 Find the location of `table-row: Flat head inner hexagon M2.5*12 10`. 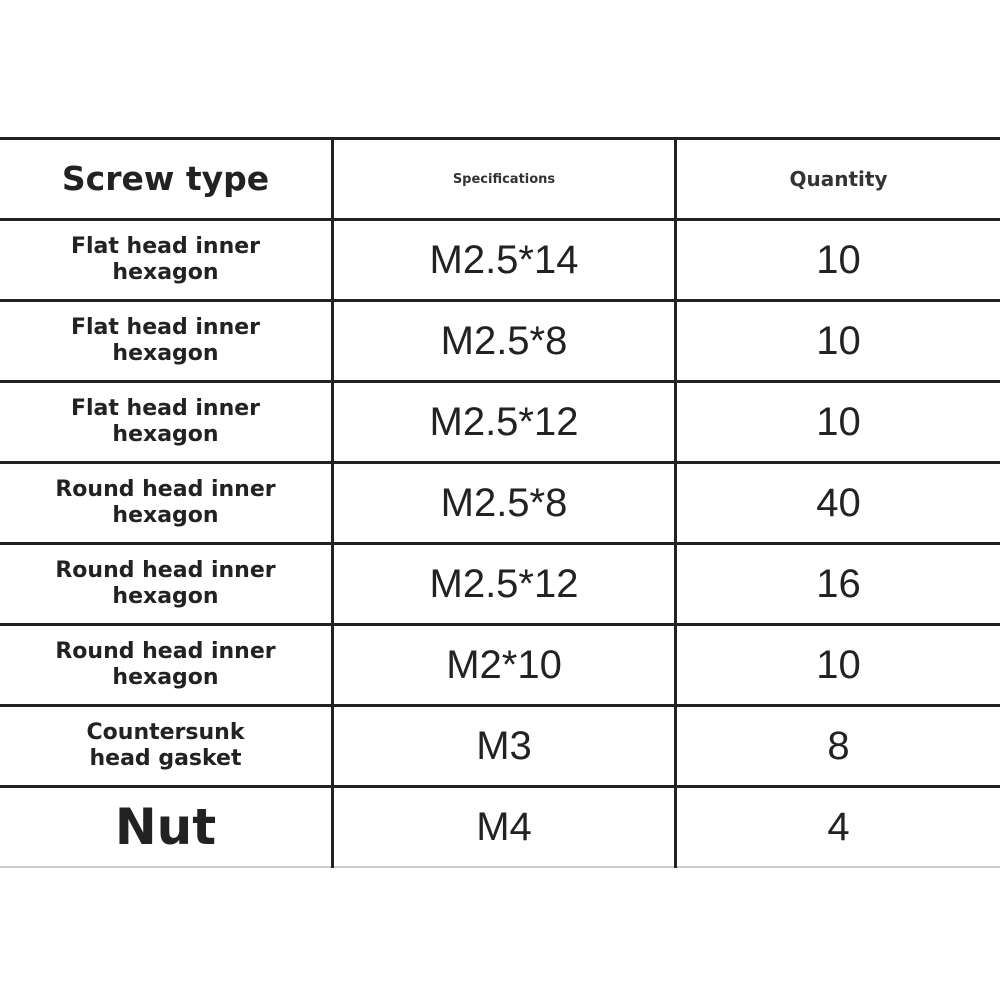

table-row: Flat head inner hexagon M2.5*12 10 is located at coordinates (500, 421).